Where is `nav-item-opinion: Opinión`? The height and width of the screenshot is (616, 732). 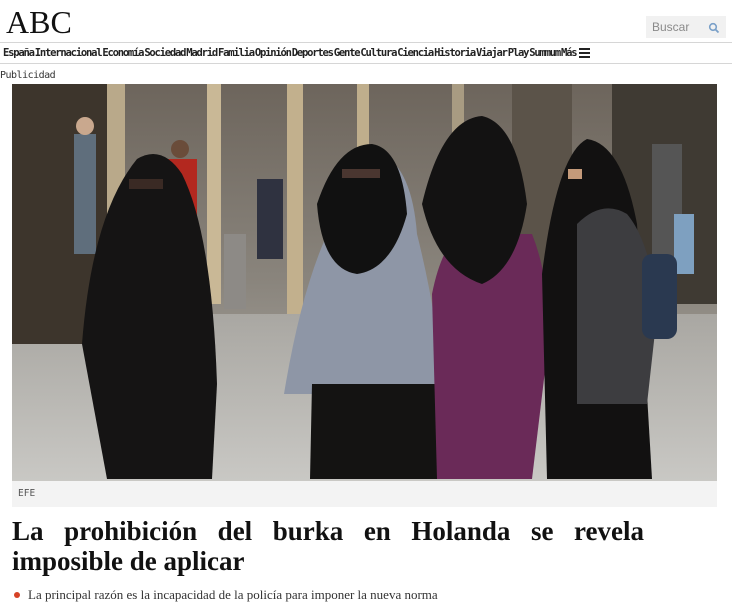
nav-item-opinion: Opinión is located at coordinates (273, 53).